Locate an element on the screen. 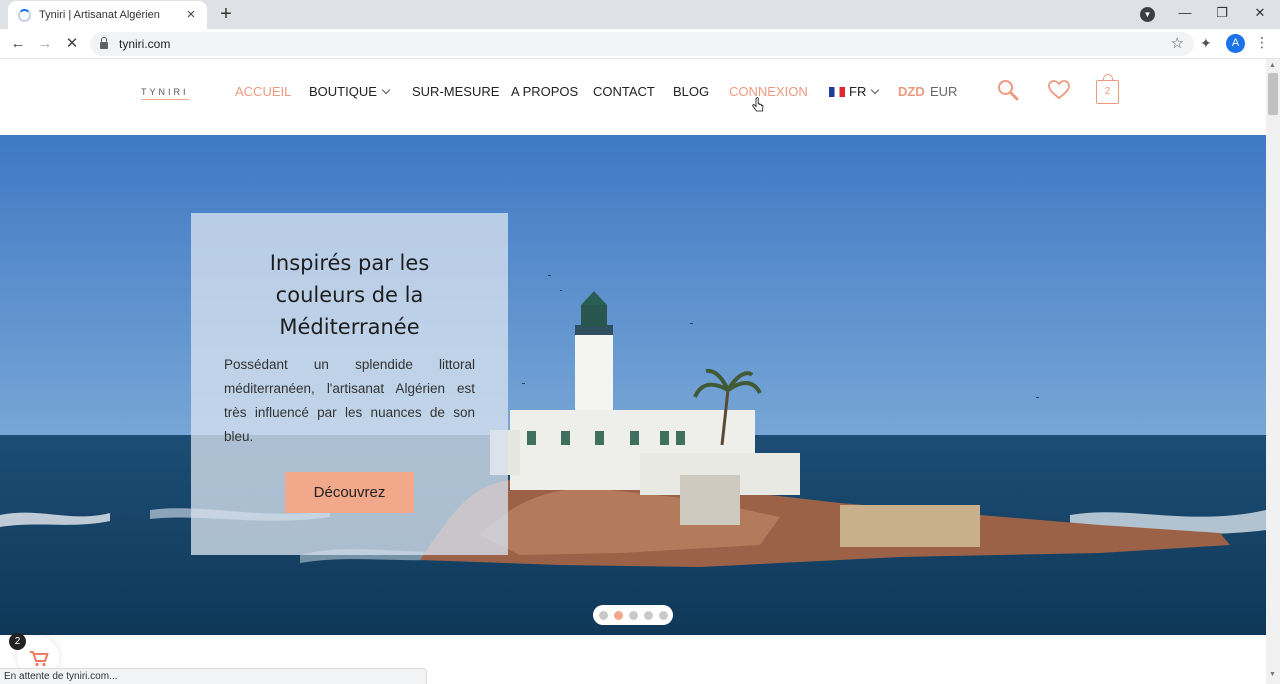  nav-custom: SUR-MESURE is located at coordinates (455, 91).